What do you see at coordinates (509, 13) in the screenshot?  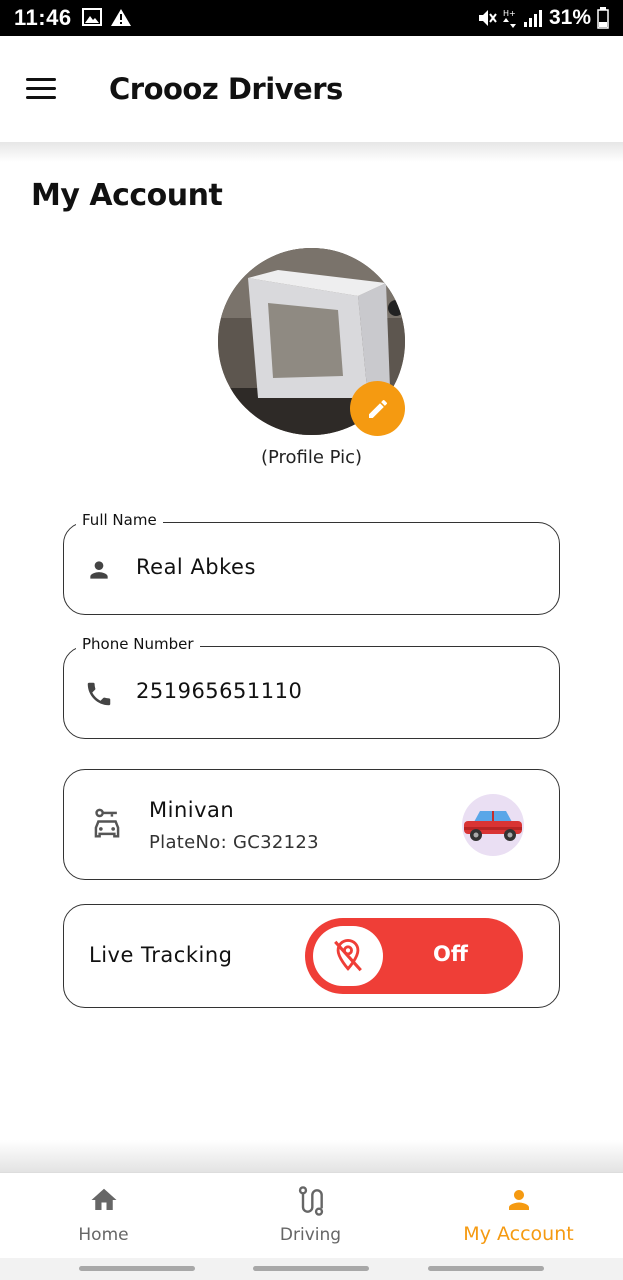 I see `svg-text: H+` at bounding box center [509, 13].